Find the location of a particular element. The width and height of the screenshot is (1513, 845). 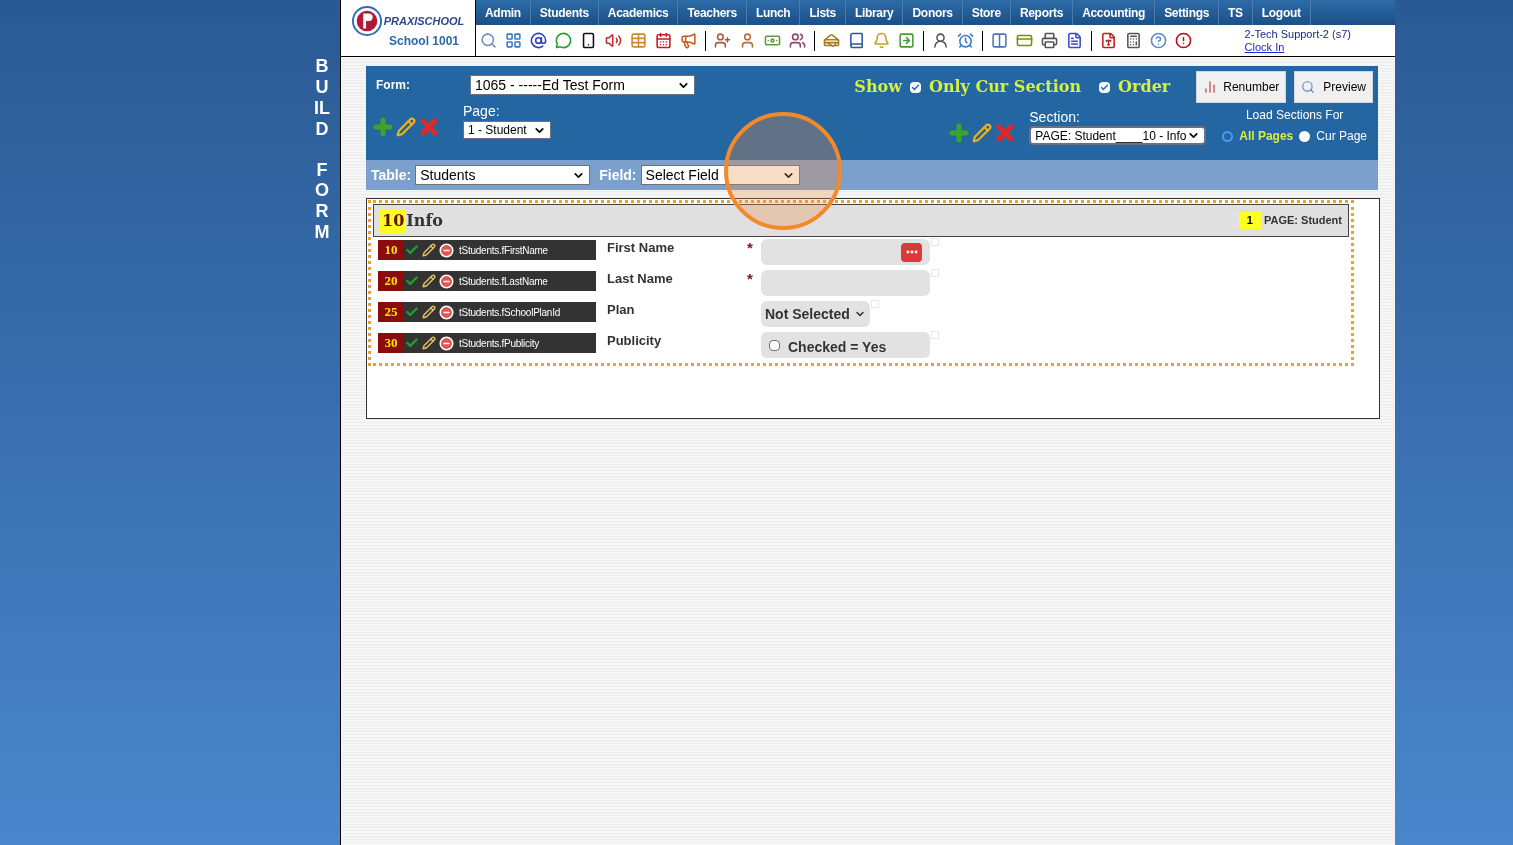

plan-select: Not Selected is located at coordinates (815, 314).